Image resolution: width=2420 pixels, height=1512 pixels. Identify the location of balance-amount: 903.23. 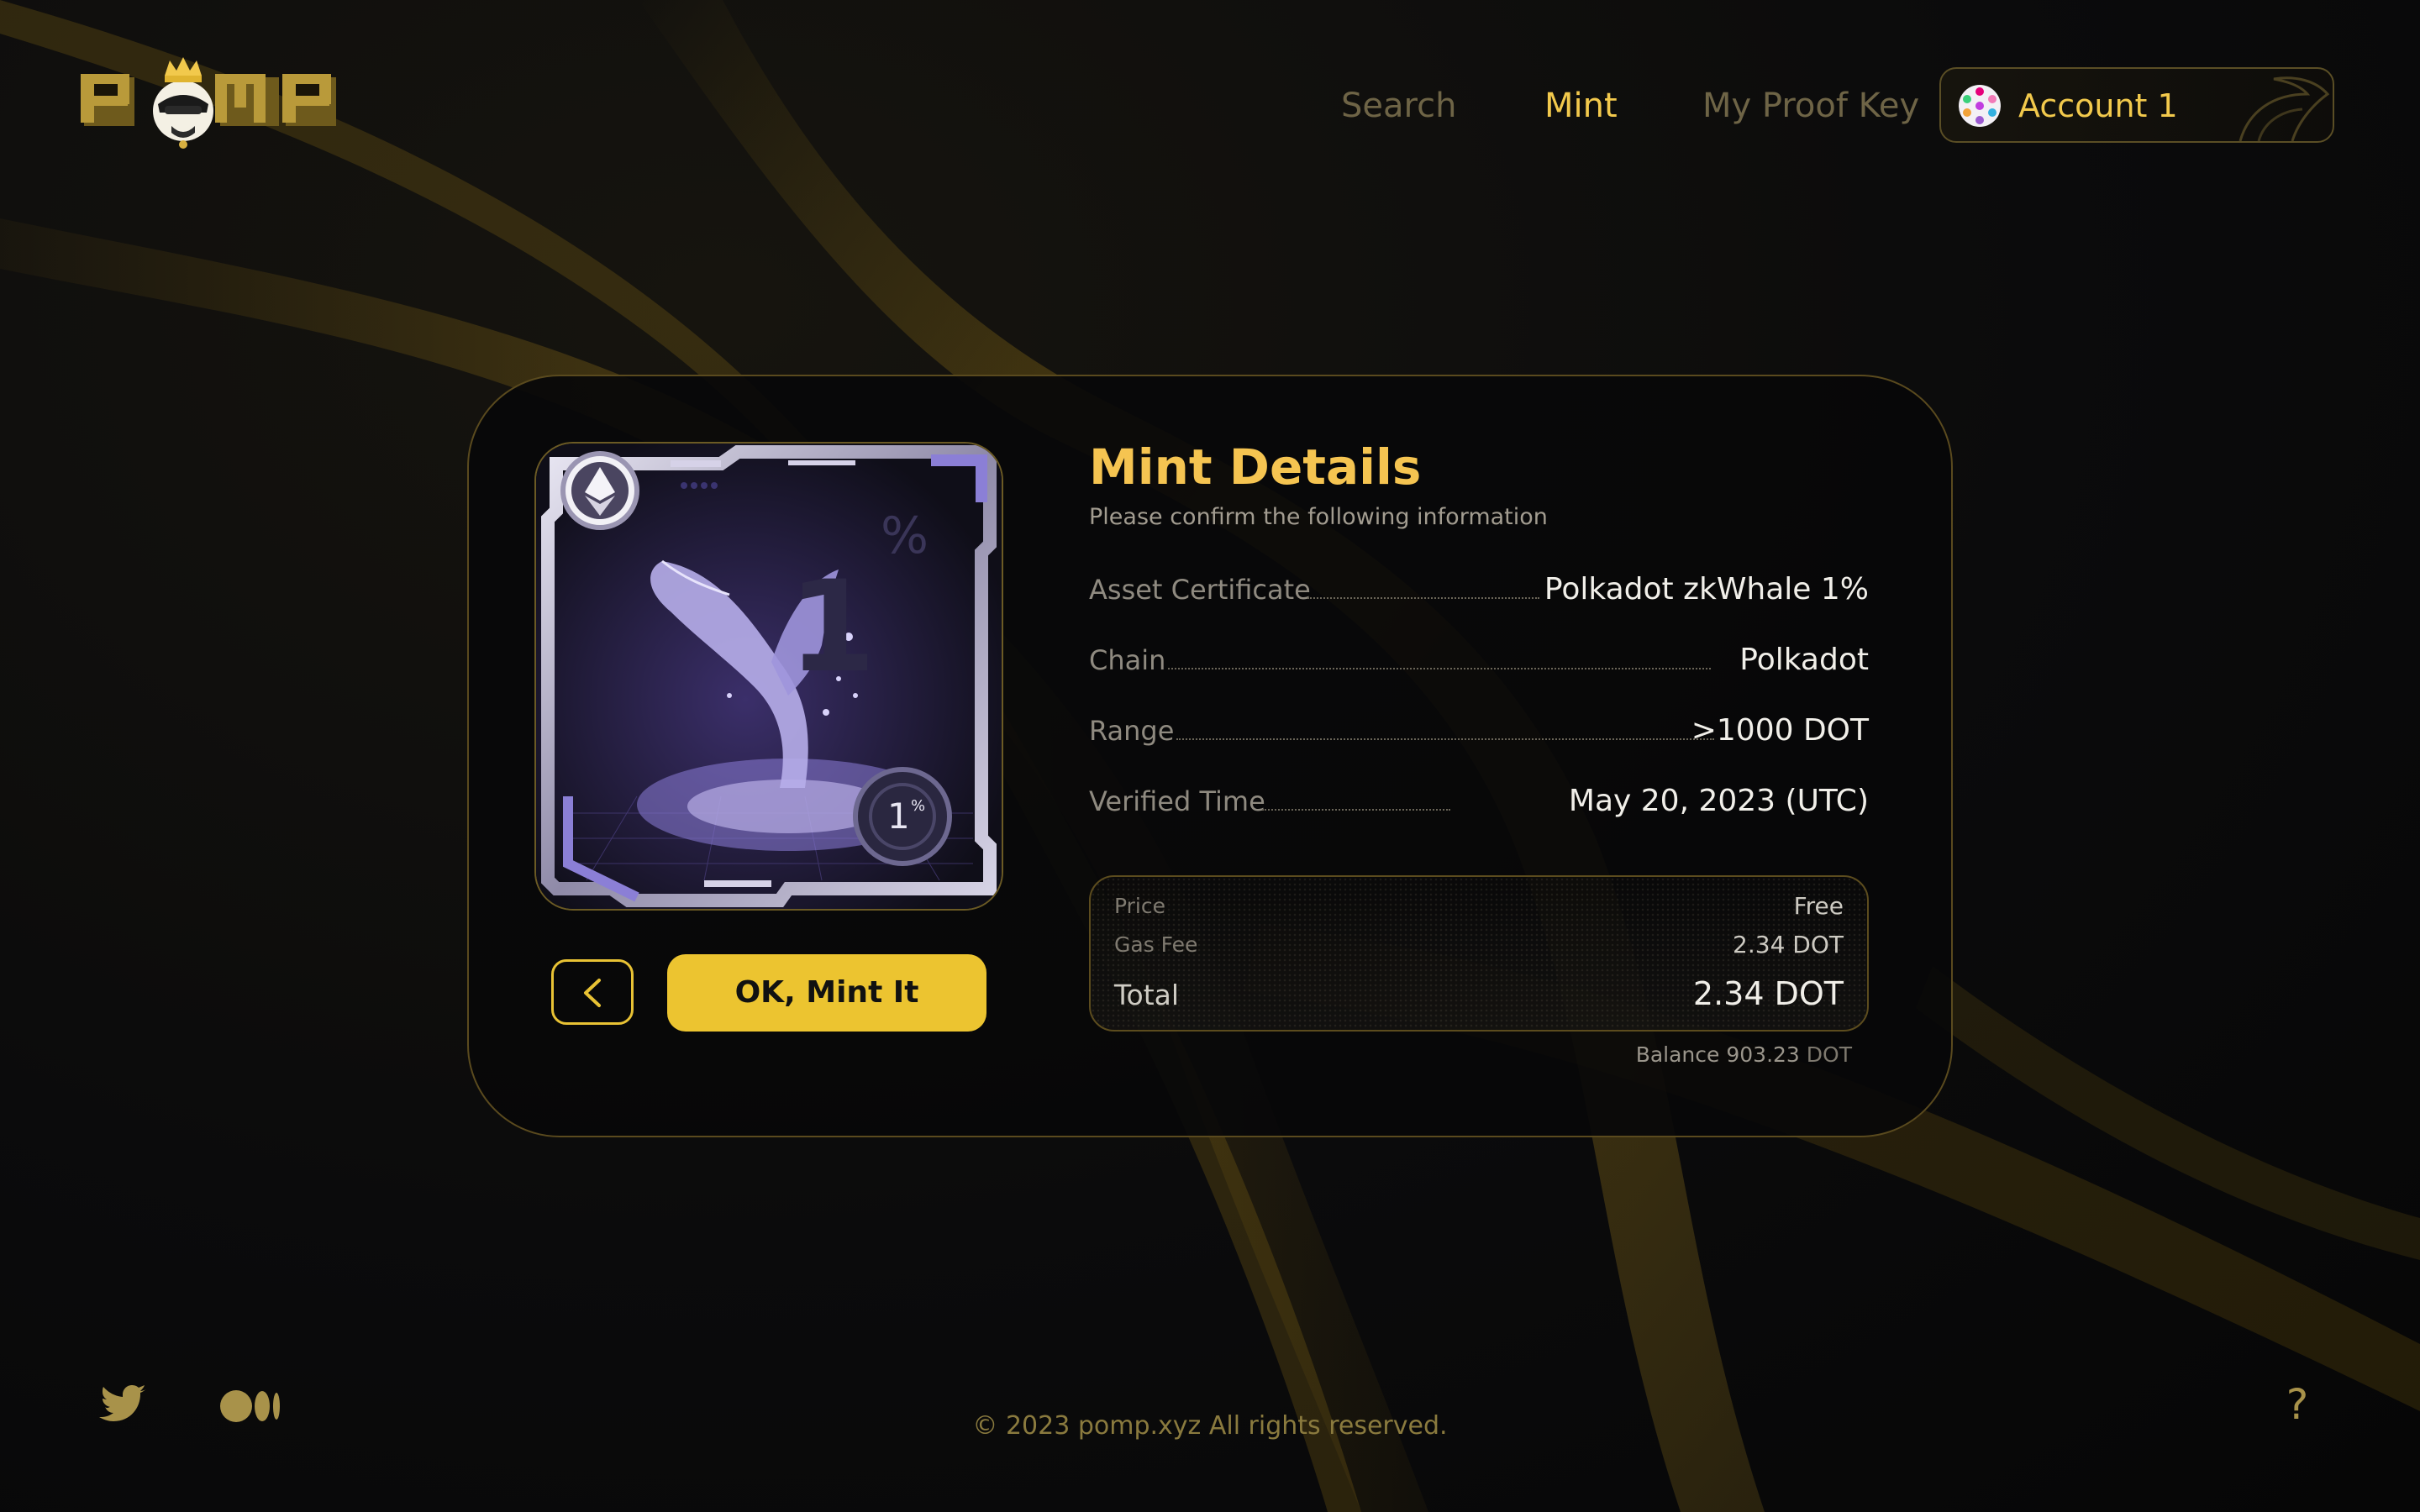
(1763, 1054).